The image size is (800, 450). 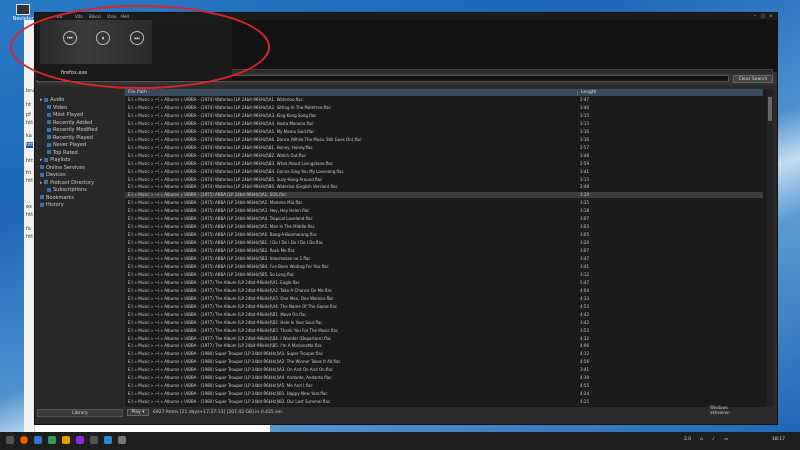 I want to click on sidebar-item: Subscriptions, so click(x=67, y=190).